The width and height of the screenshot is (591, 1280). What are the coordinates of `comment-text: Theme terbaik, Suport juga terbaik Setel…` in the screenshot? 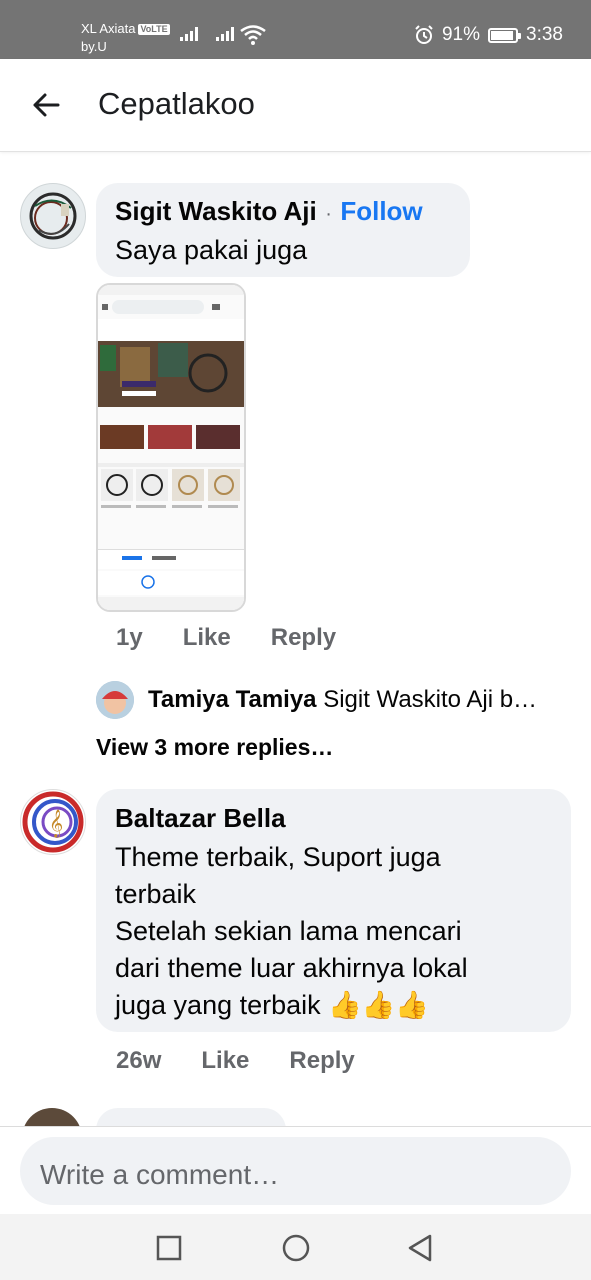 It's located at (291, 931).